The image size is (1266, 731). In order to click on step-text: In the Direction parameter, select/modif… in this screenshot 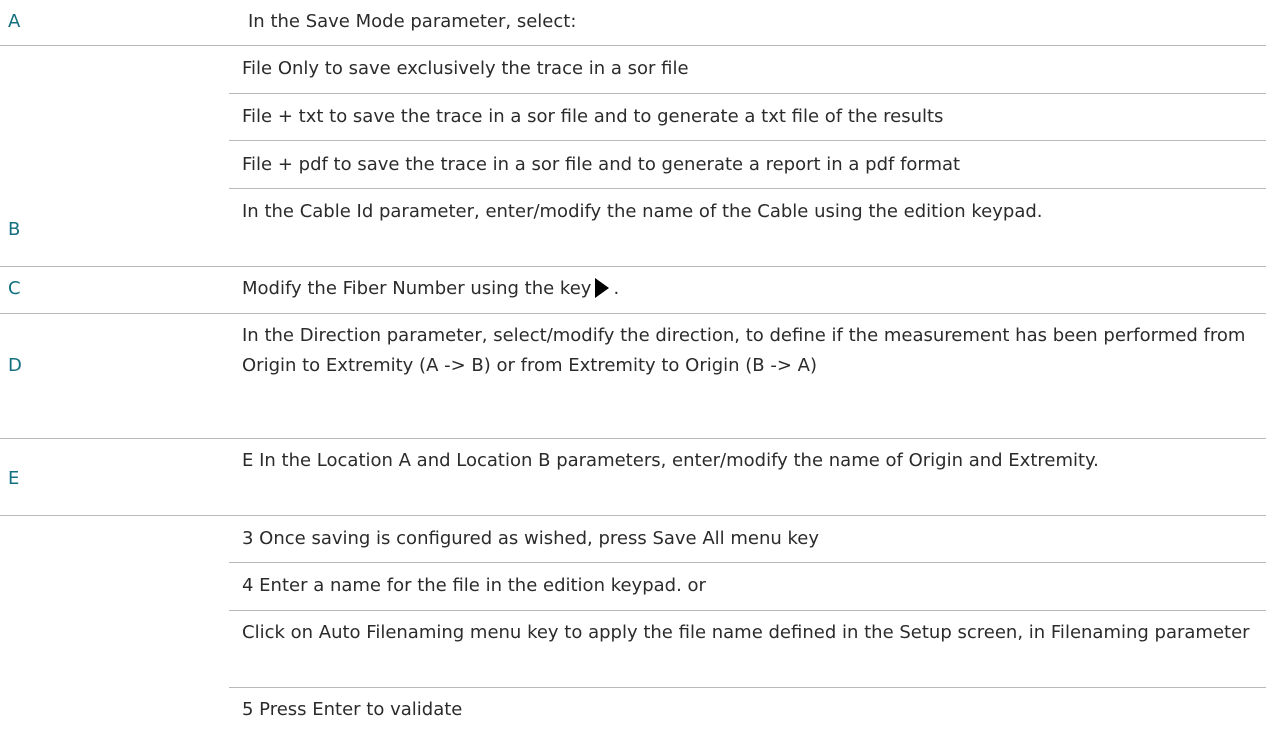, I will do `click(744, 350)`.